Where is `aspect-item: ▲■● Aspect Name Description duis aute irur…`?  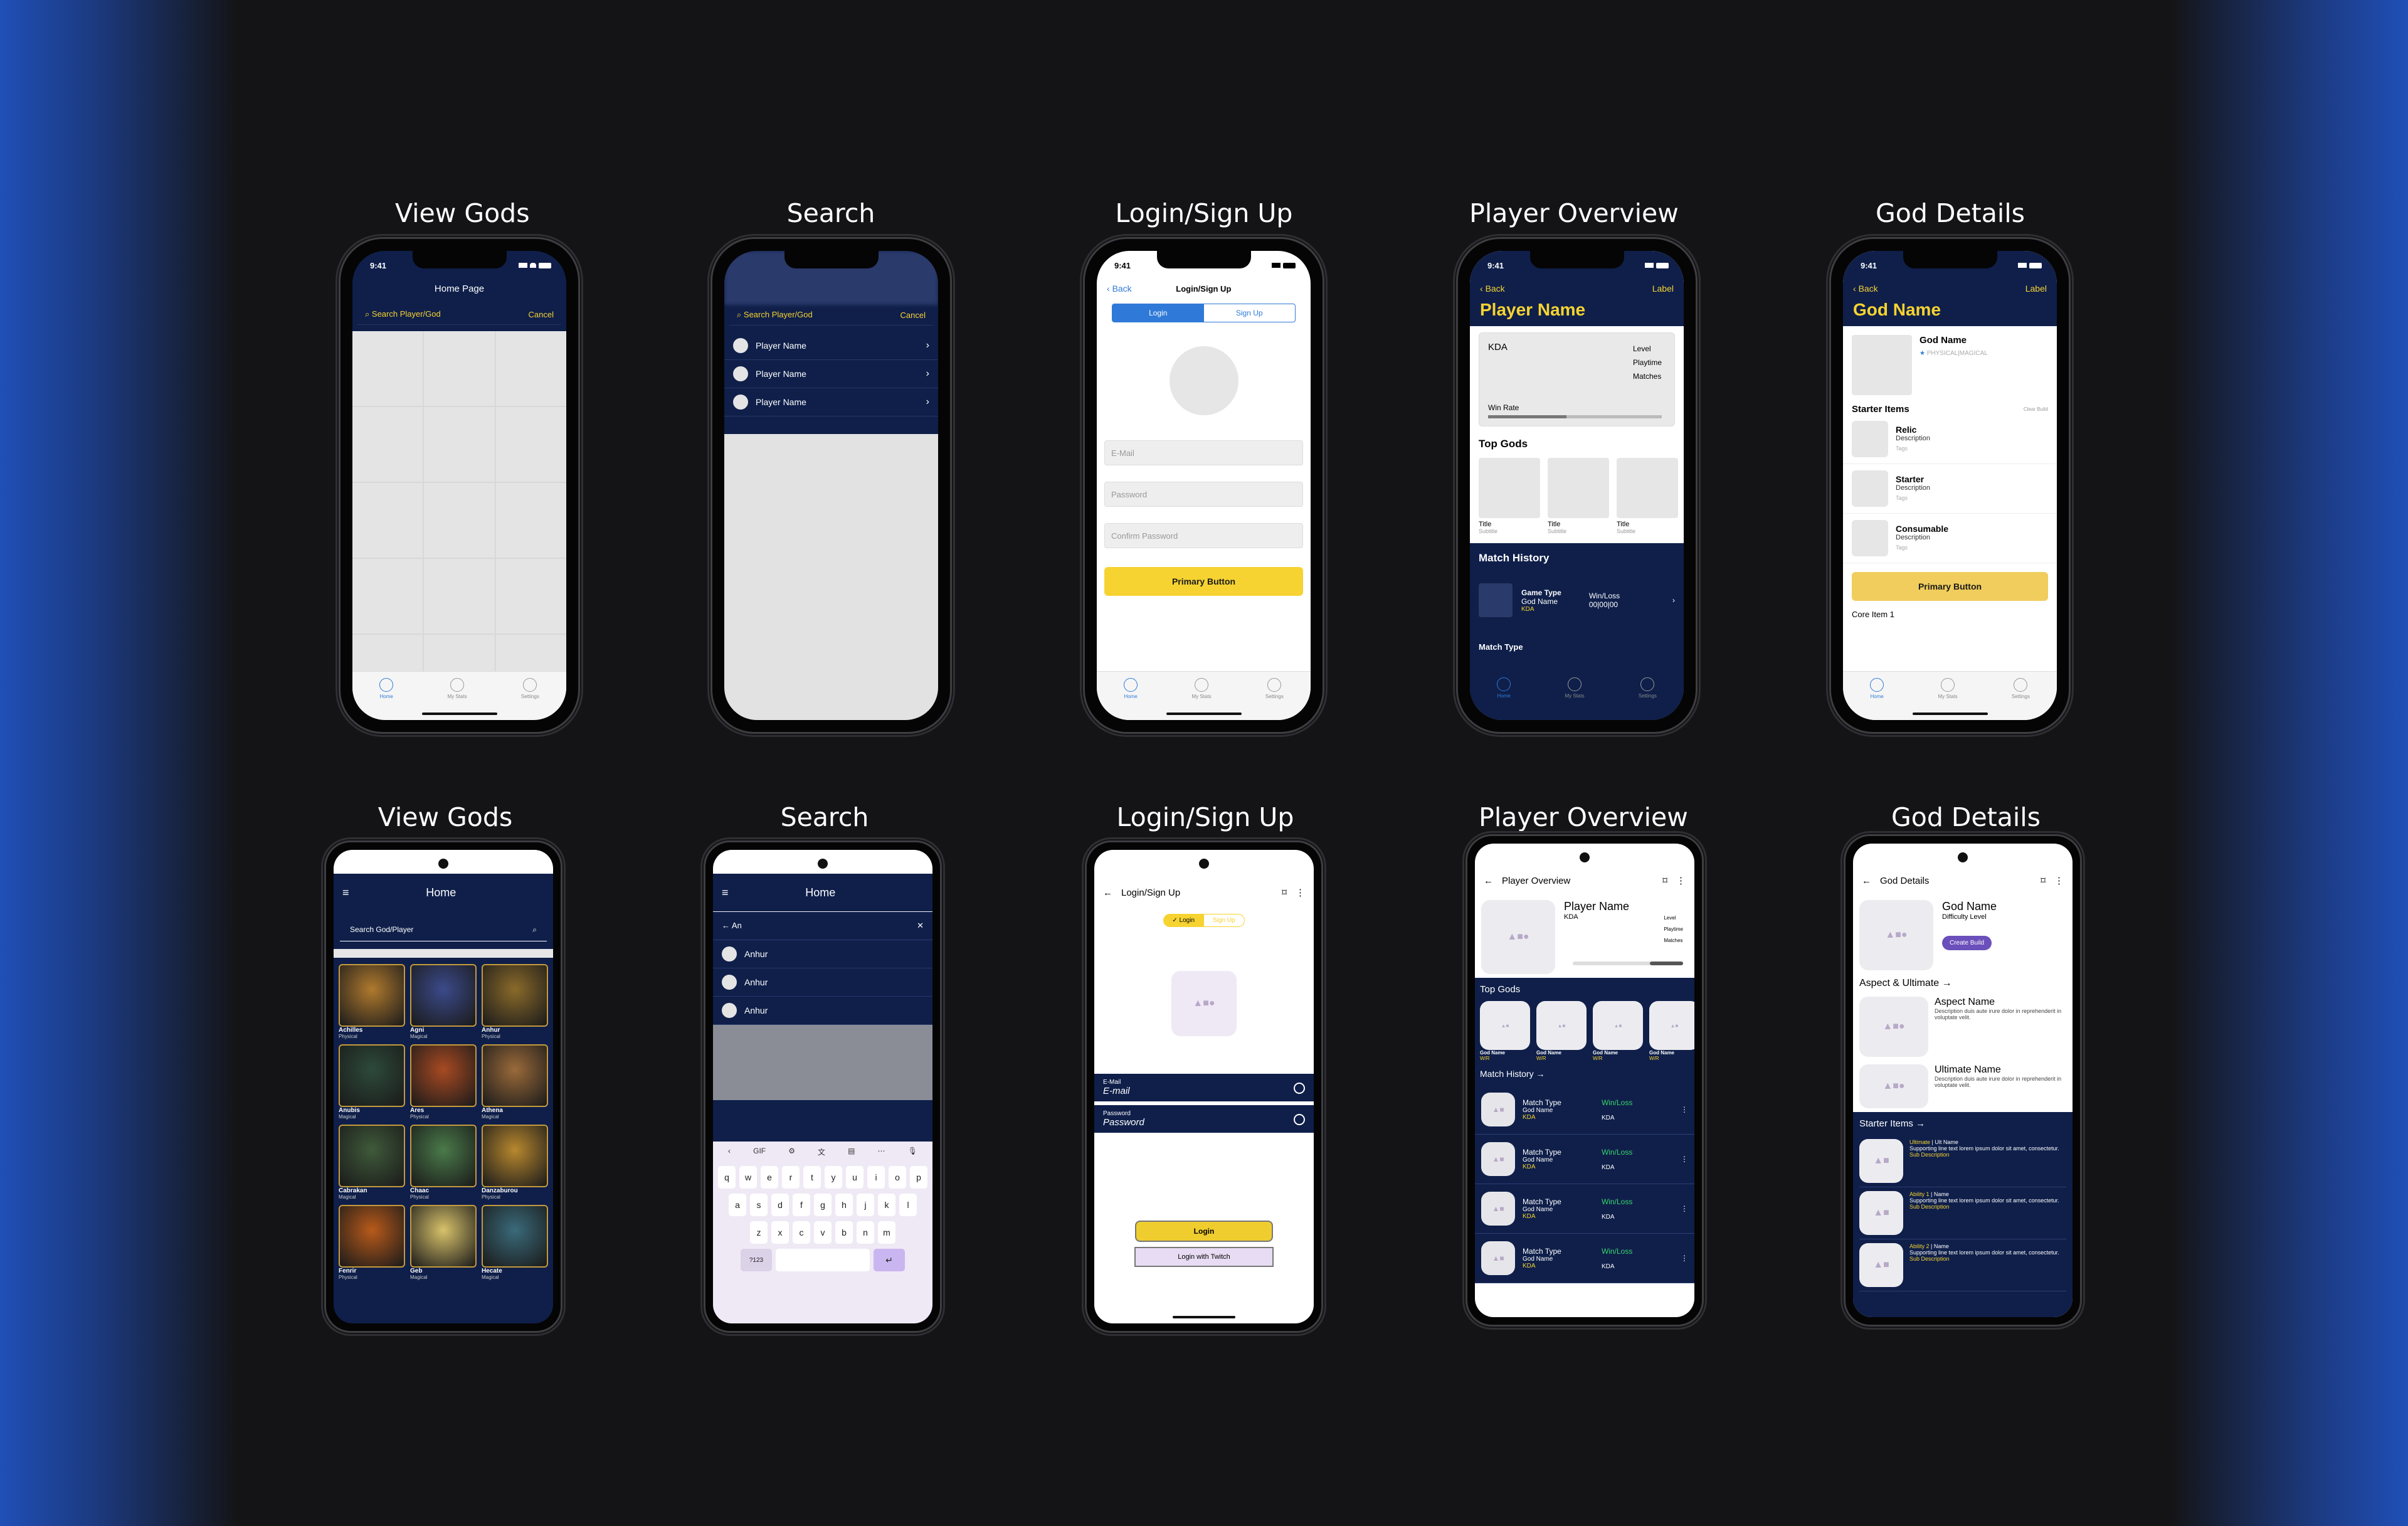
aspect-item: ▲■● Aspect Name Description duis aute irur… is located at coordinates (1963, 1027).